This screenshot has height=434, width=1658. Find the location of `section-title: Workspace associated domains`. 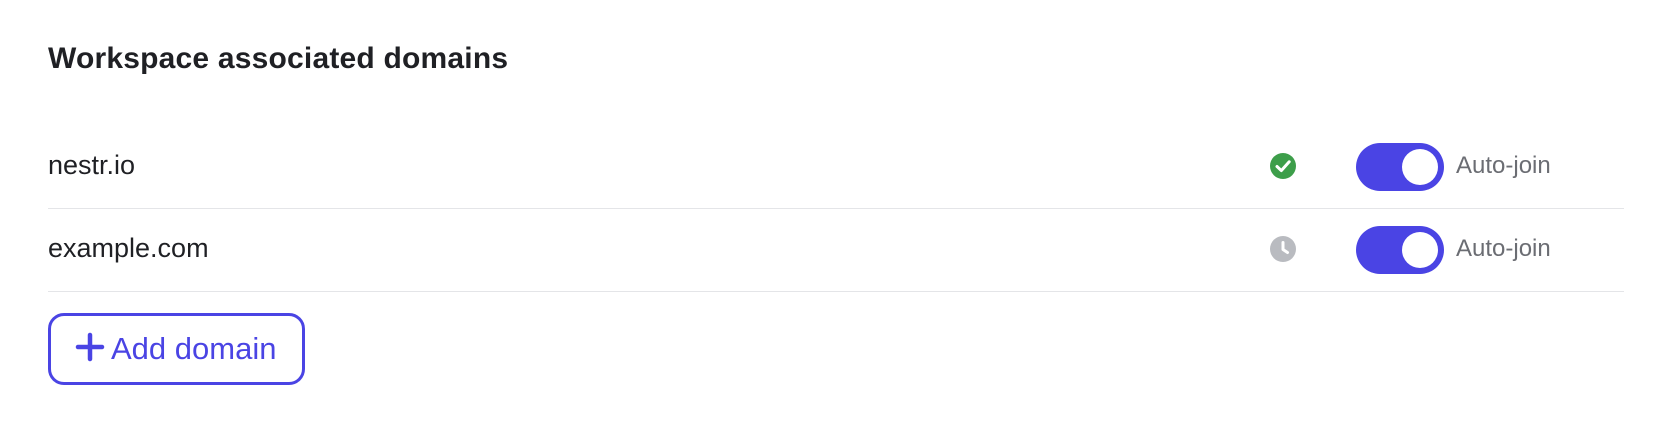

section-title: Workspace associated domains is located at coordinates (278, 58).